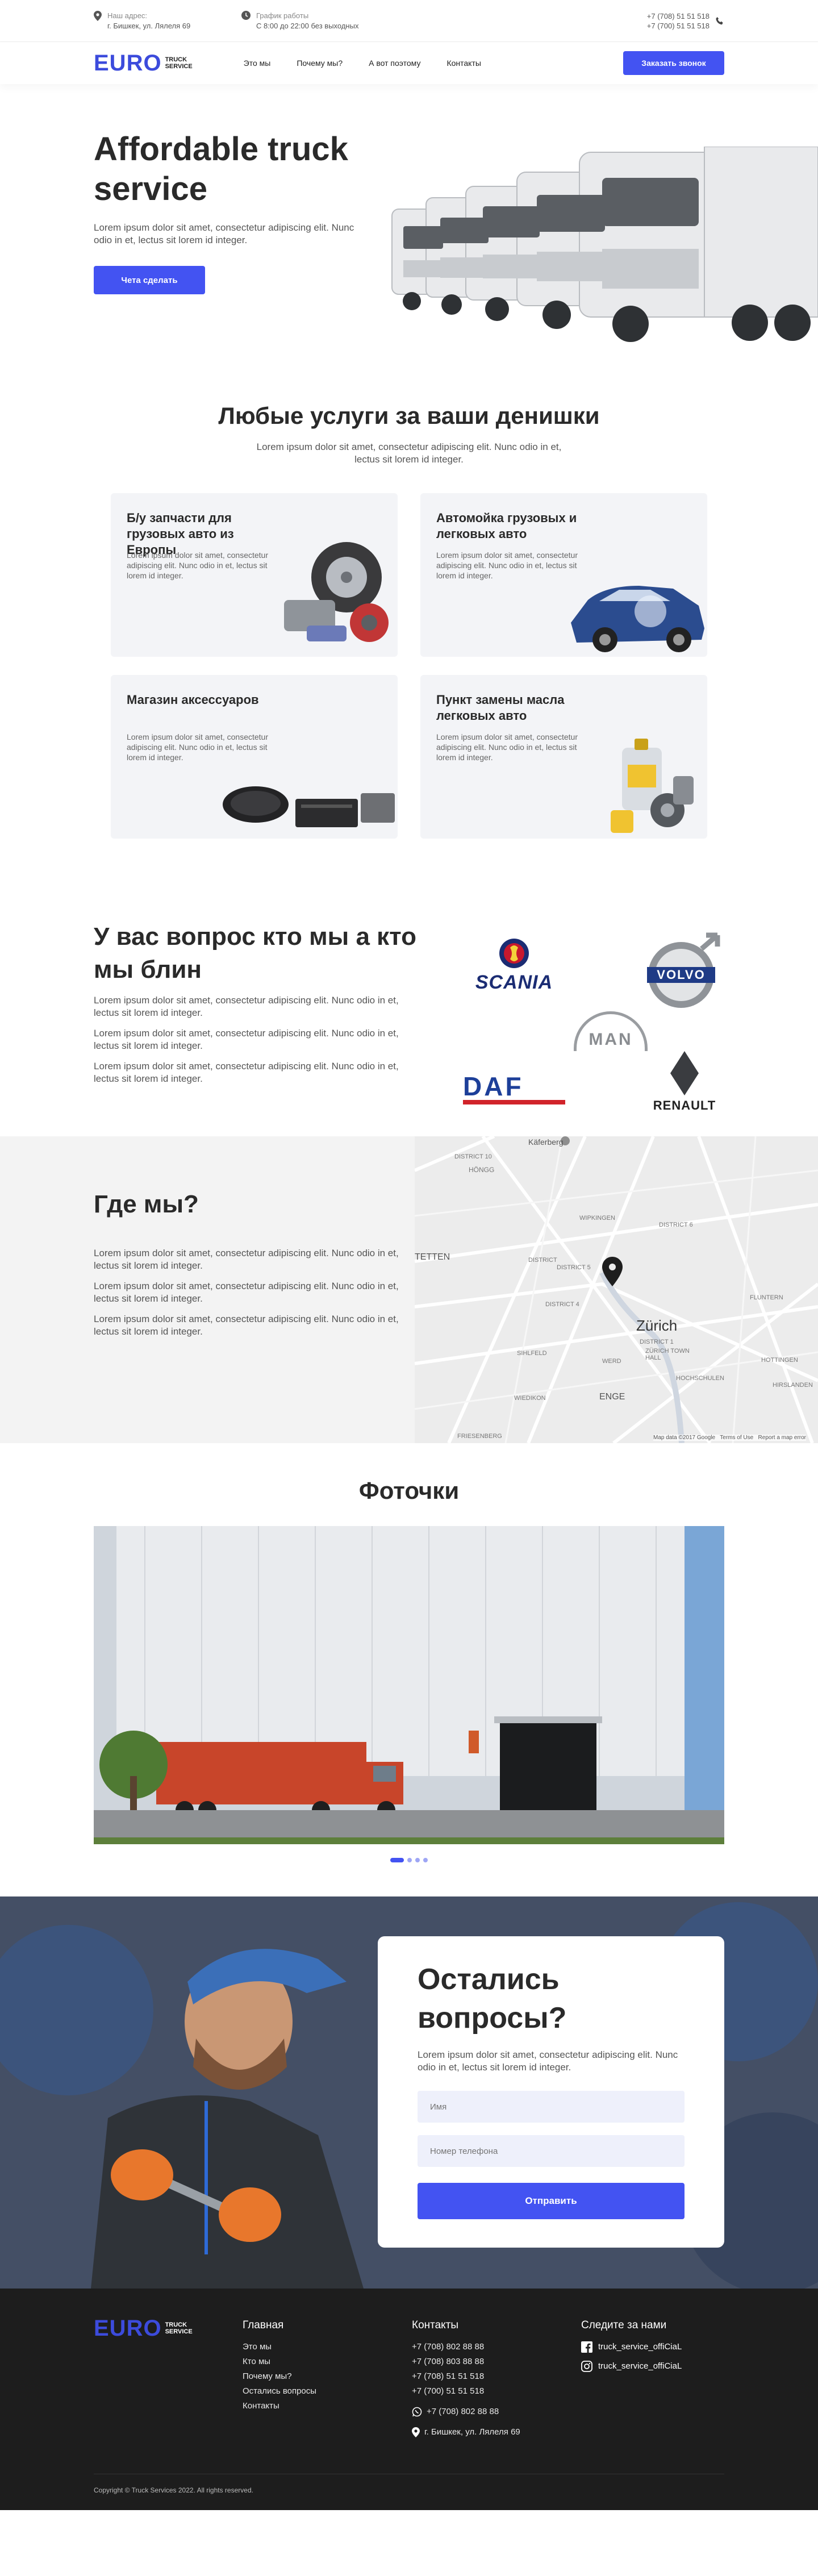 This screenshot has width=818, height=2576. What do you see at coordinates (793, 1385) in the screenshot?
I see `map-label: HIRSLANDEN` at bounding box center [793, 1385].